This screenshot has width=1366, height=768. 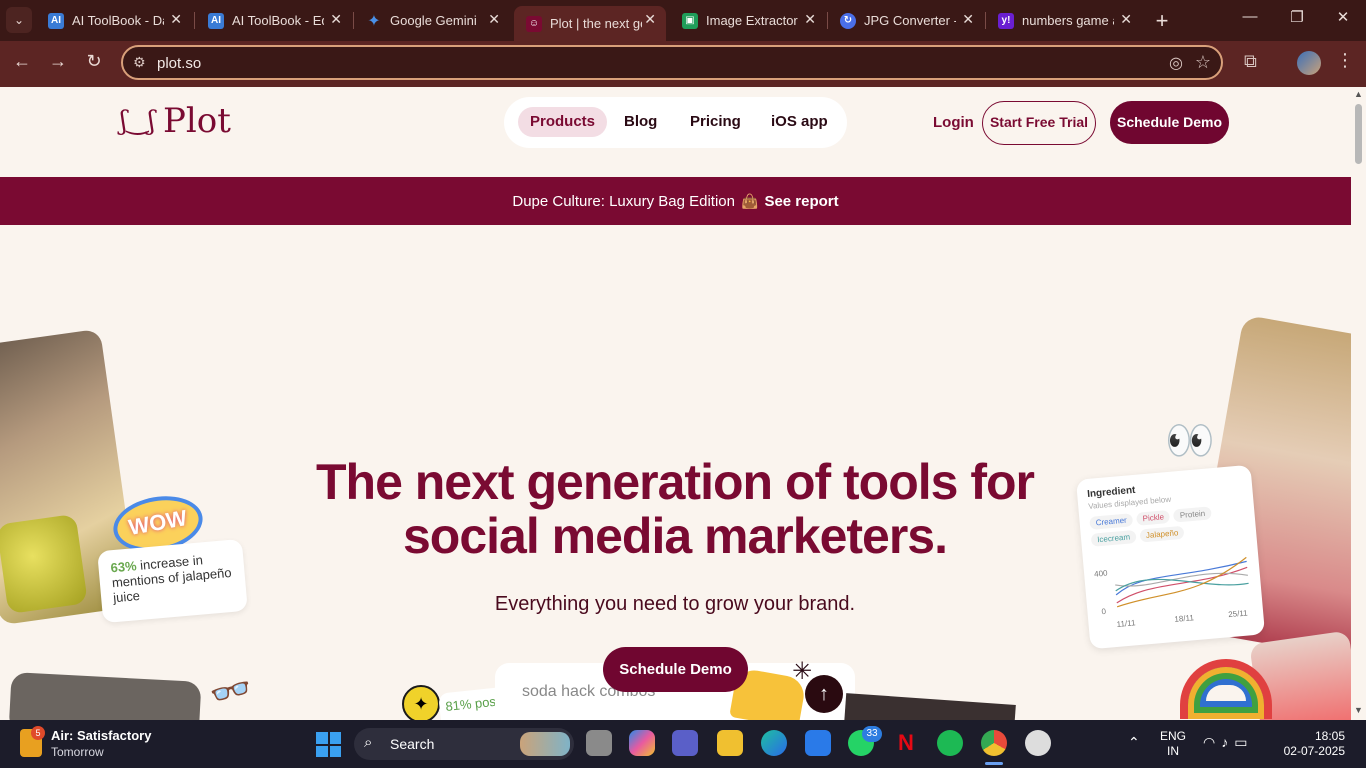 What do you see at coordinates (1162, 21) in the screenshot?
I see `new-tab-button: +` at bounding box center [1162, 21].